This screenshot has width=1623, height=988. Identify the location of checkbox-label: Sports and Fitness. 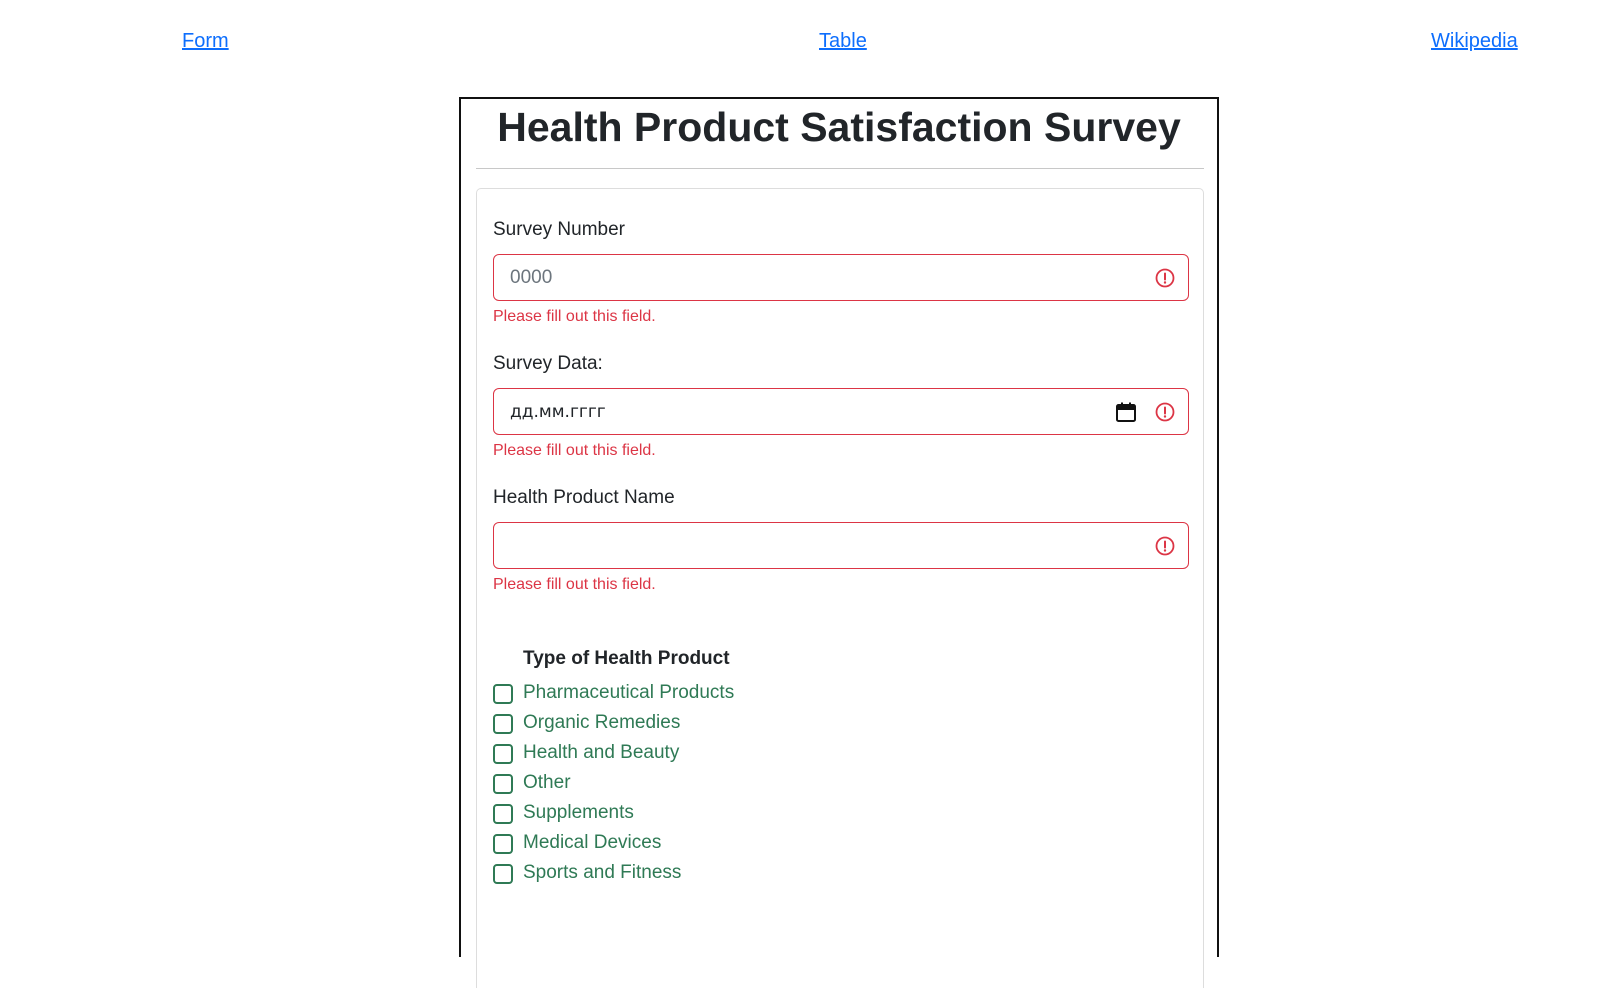
(602, 873).